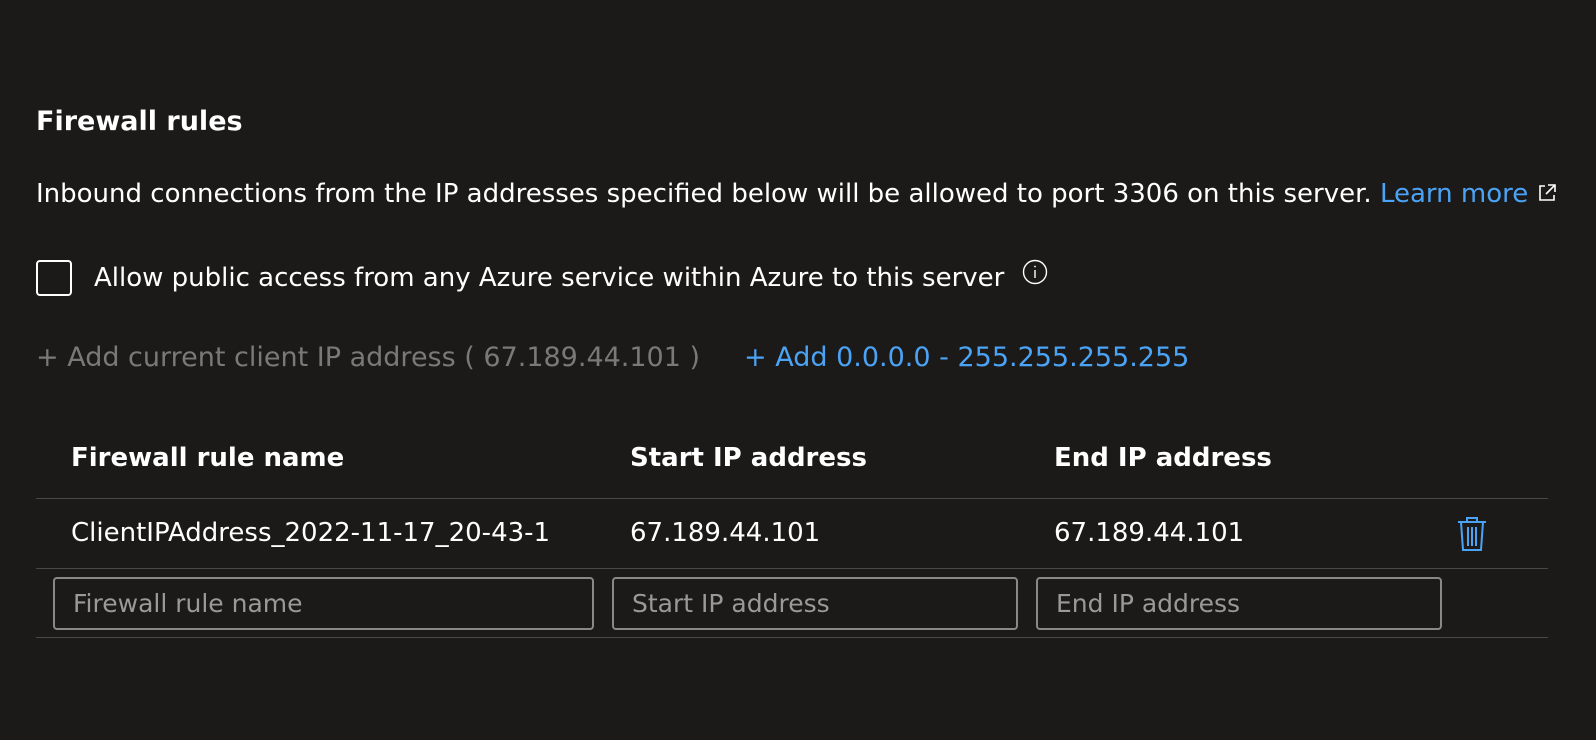 The width and height of the screenshot is (1596, 740). Describe the element at coordinates (748, 458) in the screenshot. I see `header-start-ip: Start IP address` at that location.